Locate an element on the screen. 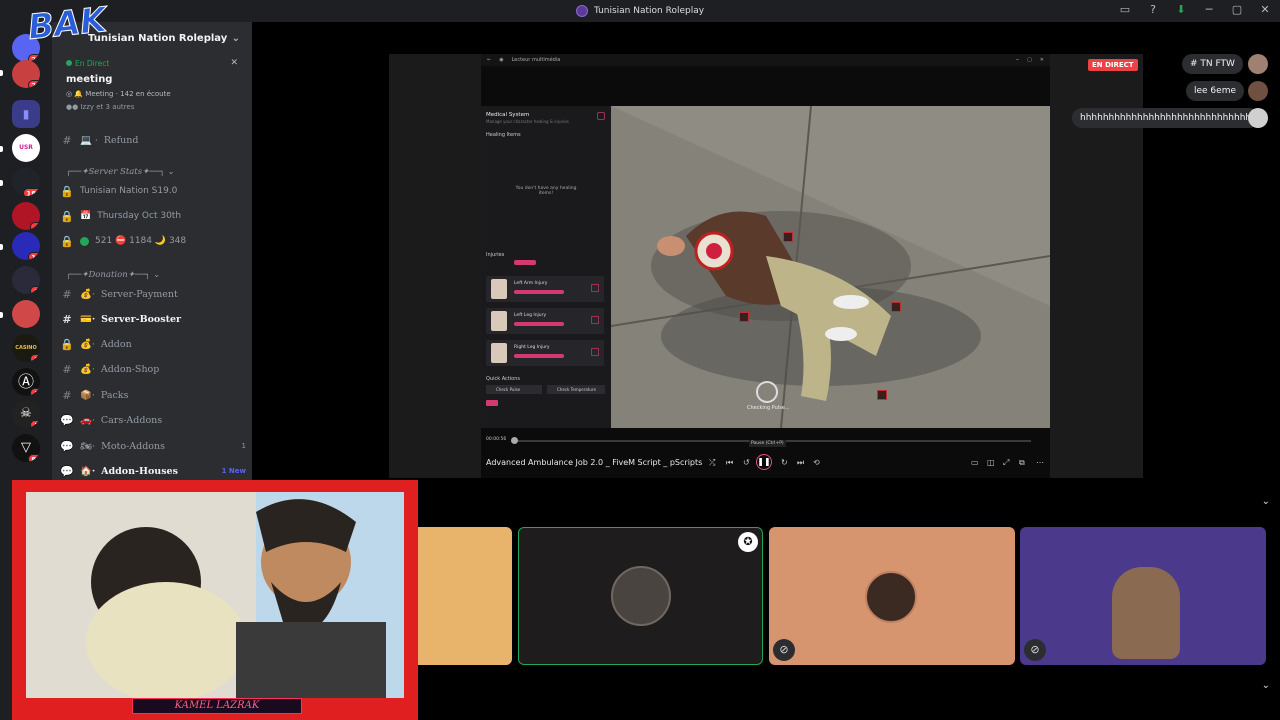 The image size is (1280, 720). player-close-icon: ✕ is located at coordinates (1042, 60).